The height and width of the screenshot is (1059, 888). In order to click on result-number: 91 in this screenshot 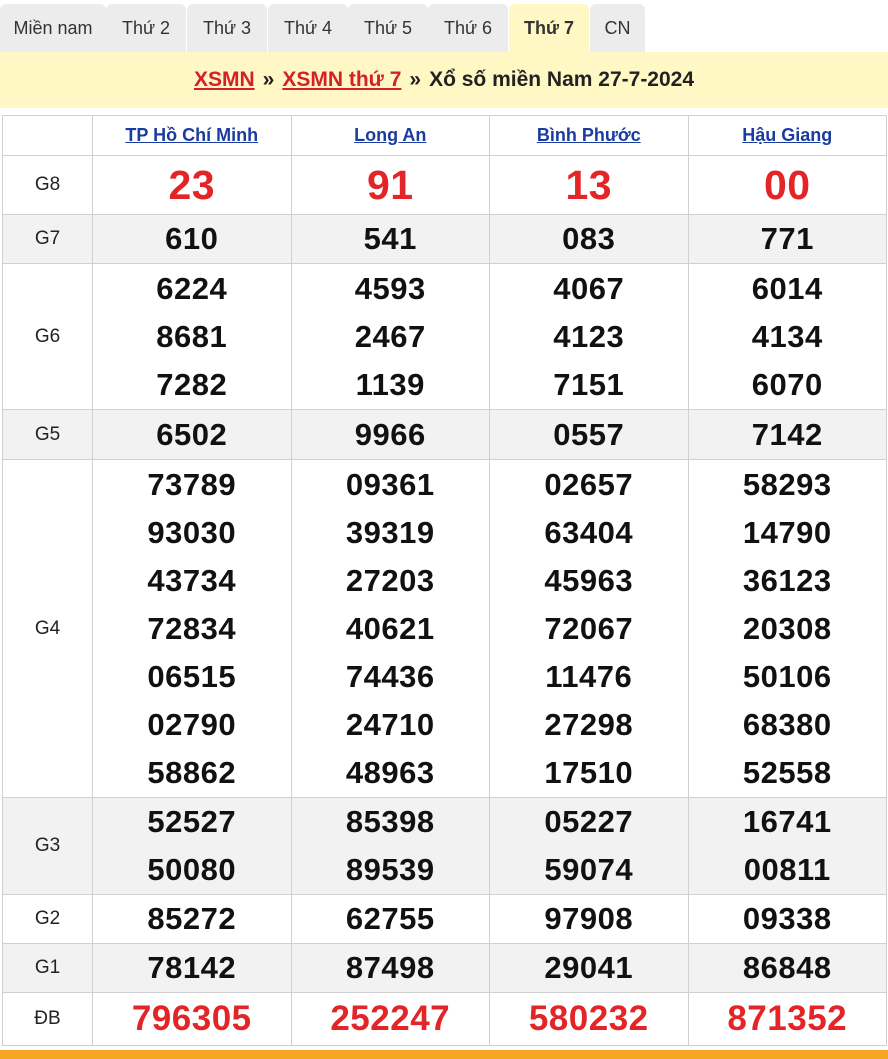, I will do `click(390, 185)`.